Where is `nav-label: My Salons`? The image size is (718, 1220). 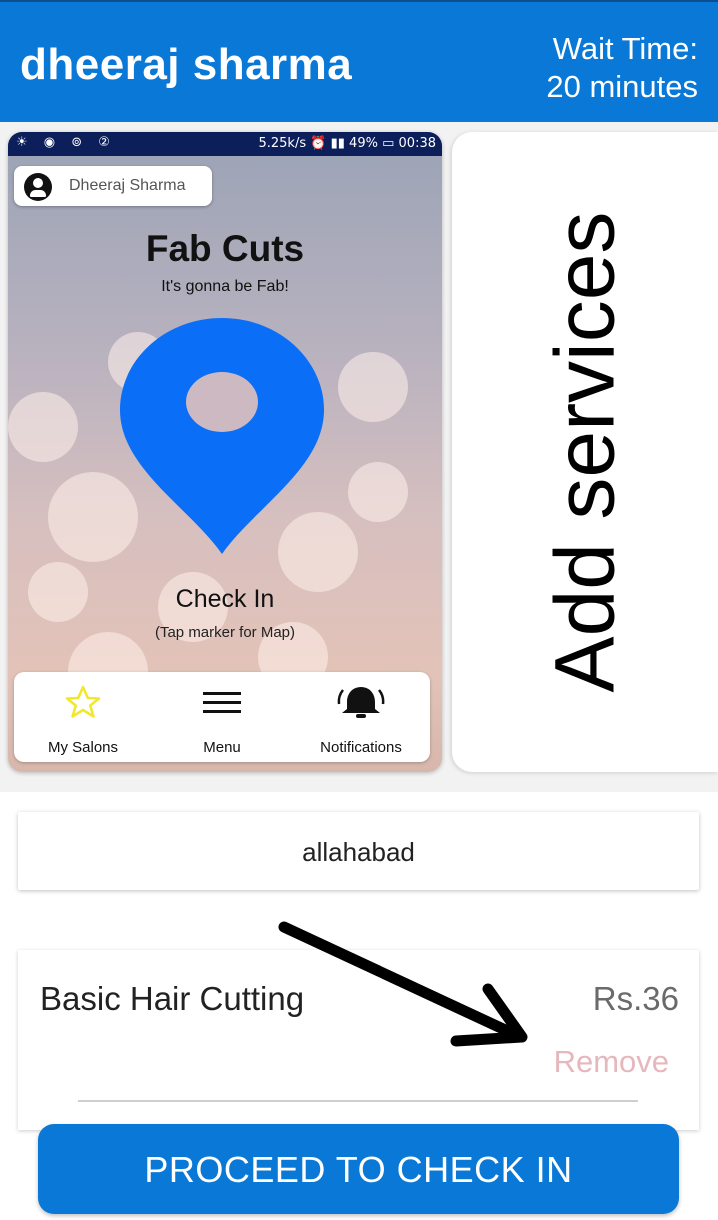
nav-label: My Salons is located at coordinates (83, 747).